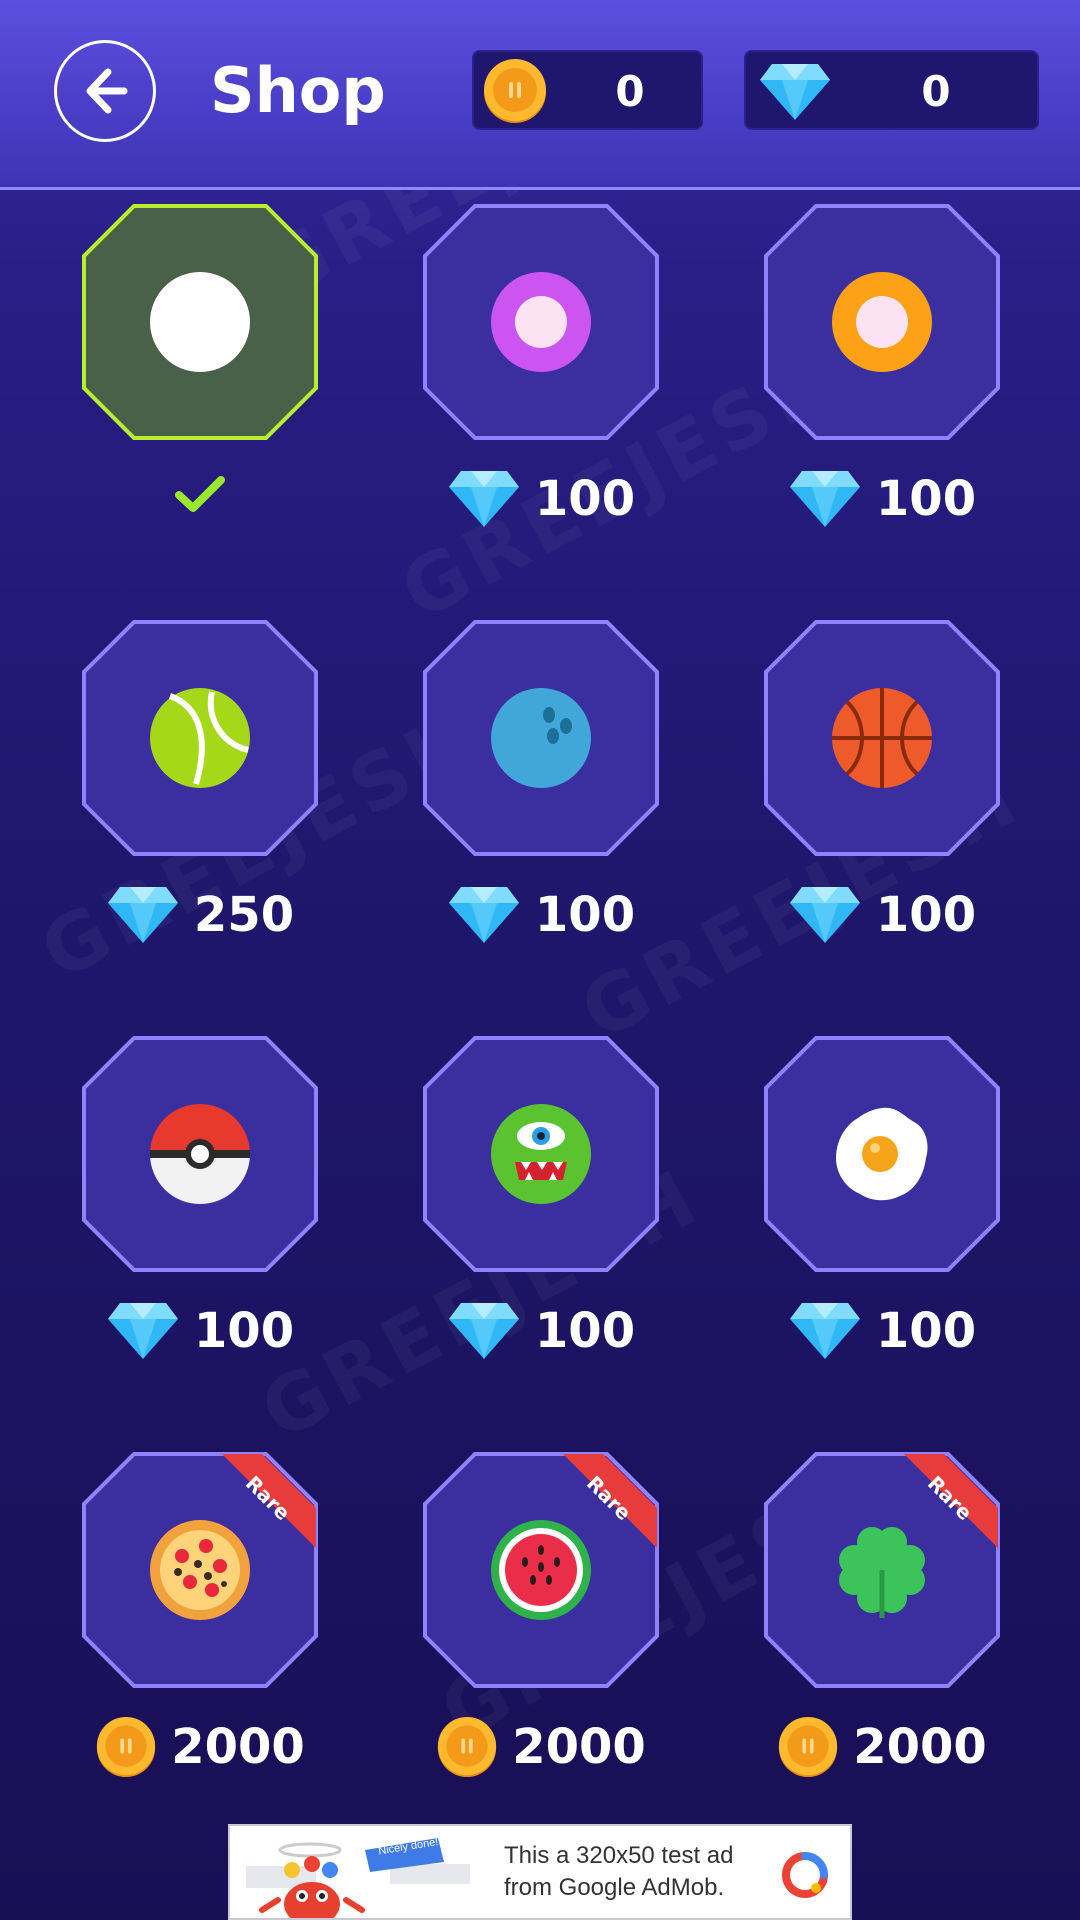  I want to click on shop-item-fried-egg, so click(882, 1154).